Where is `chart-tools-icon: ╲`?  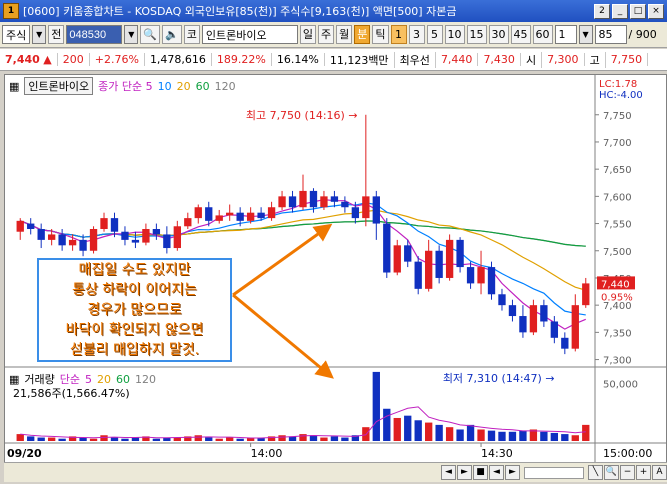 chart-tools-icon: ╲ is located at coordinates (595, 472).